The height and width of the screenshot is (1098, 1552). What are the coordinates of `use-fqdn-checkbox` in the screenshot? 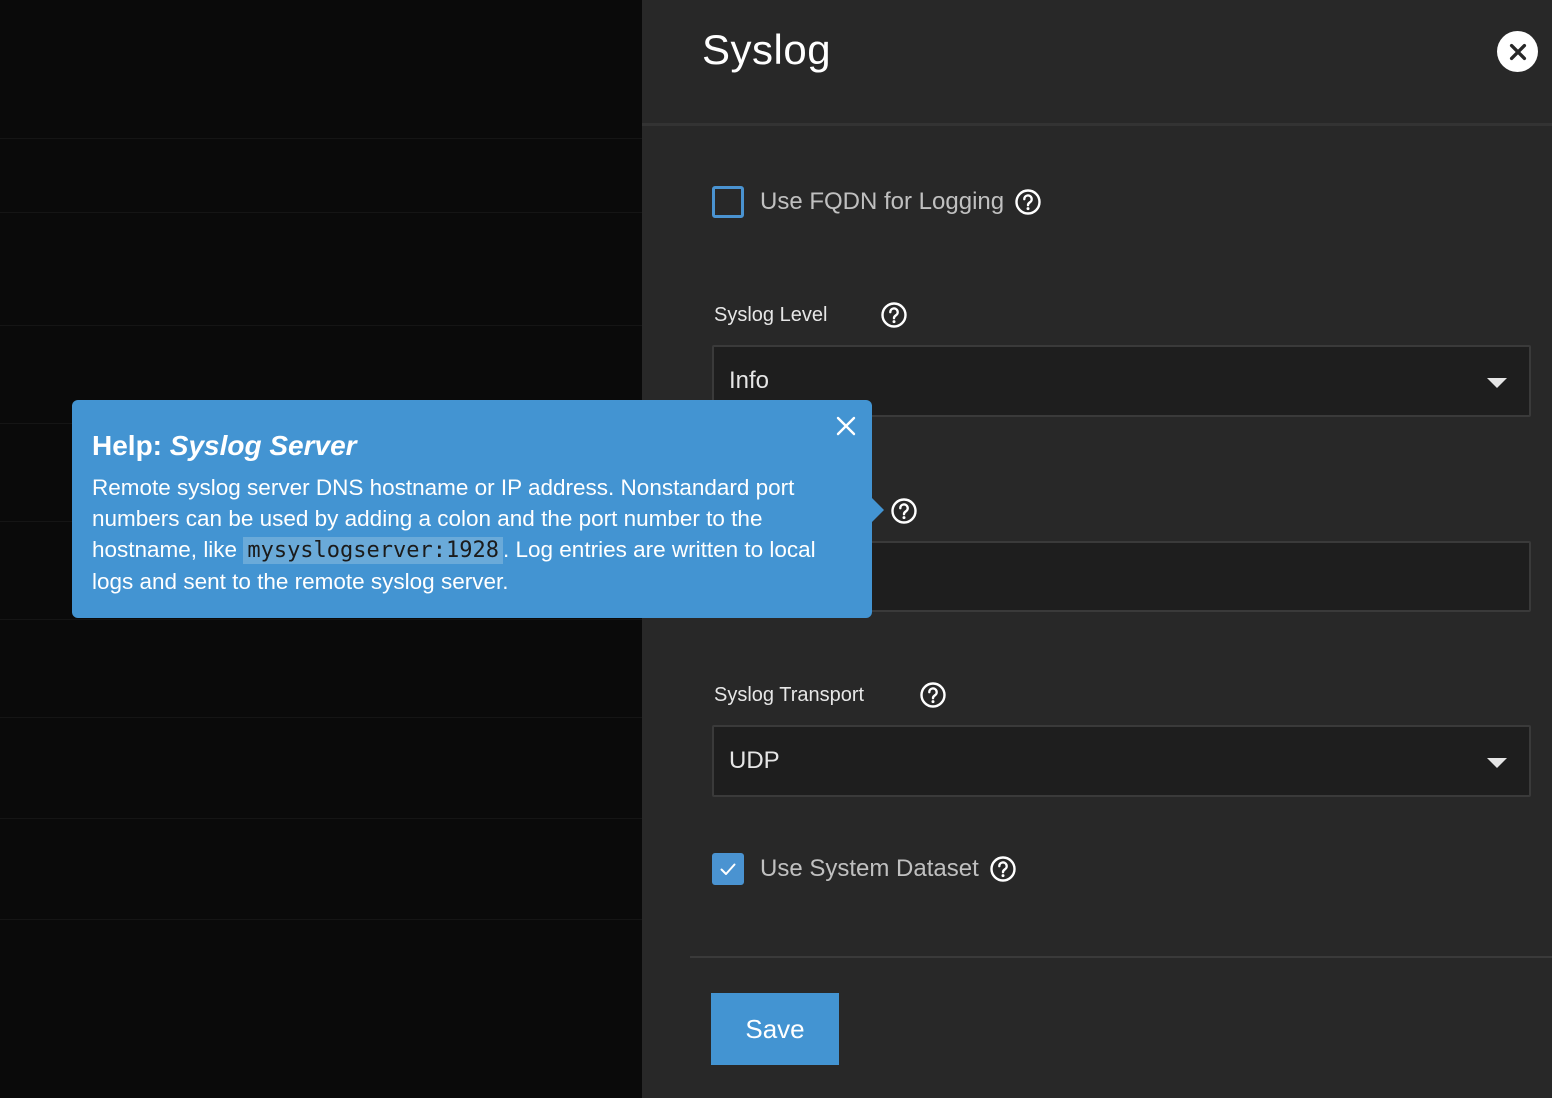 It's located at (728, 202).